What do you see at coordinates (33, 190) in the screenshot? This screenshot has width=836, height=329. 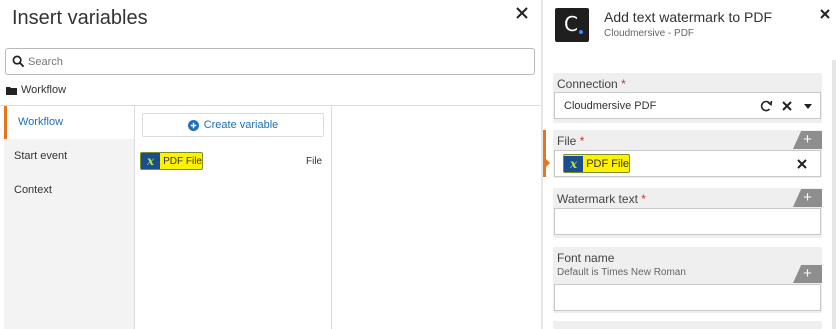 I see `nav-item-label: Context` at bounding box center [33, 190].